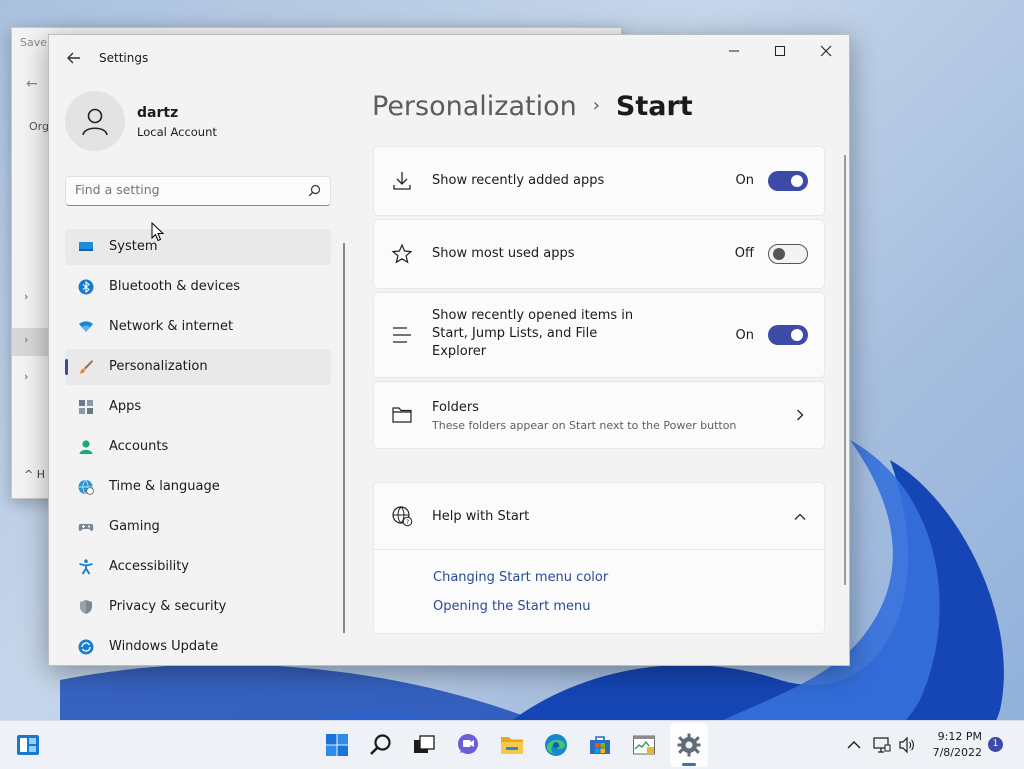 The width and height of the screenshot is (1024, 769). Describe the element at coordinates (198, 527) in the screenshot. I see `sidebar-item-gaming: Gaming` at that location.